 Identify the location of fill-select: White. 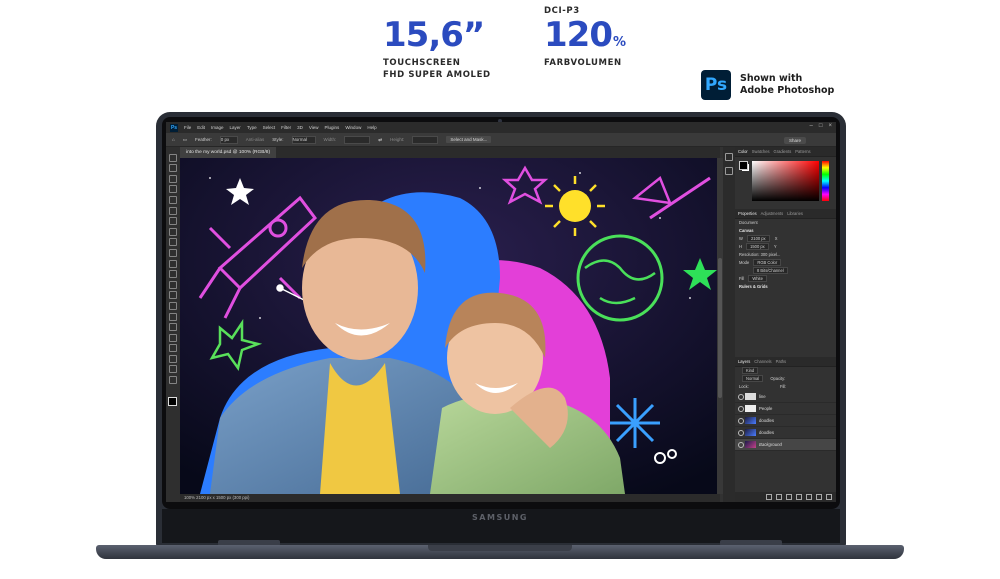
(757, 278).